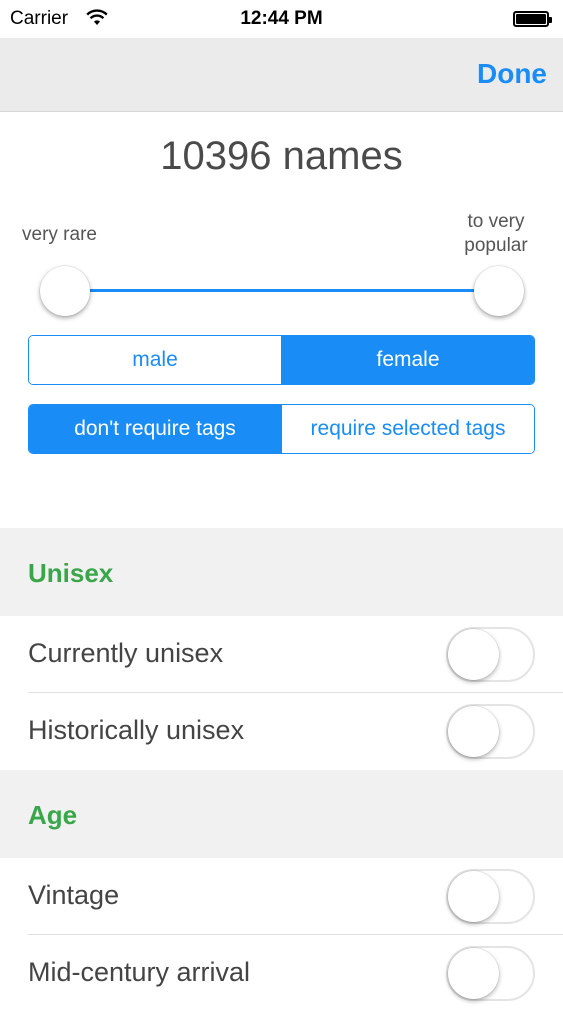 The width and height of the screenshot is (563, 1012). I want to click on slider-max-thumb, so click(499, 291).